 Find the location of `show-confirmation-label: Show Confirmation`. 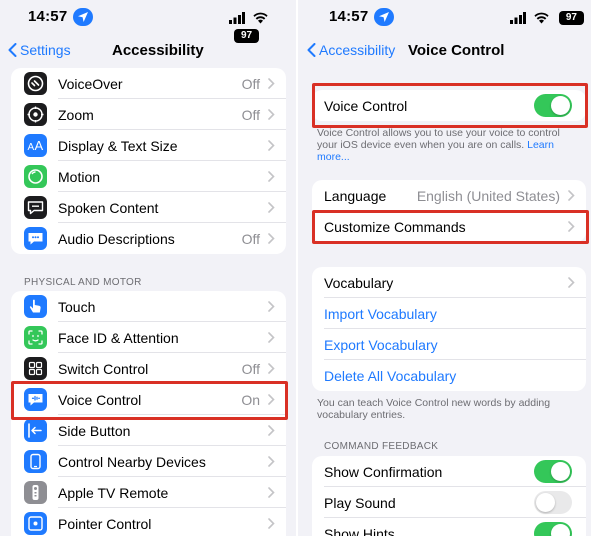

show-confirmation-label: Show Confirmation is located at coordinates (383, 472).